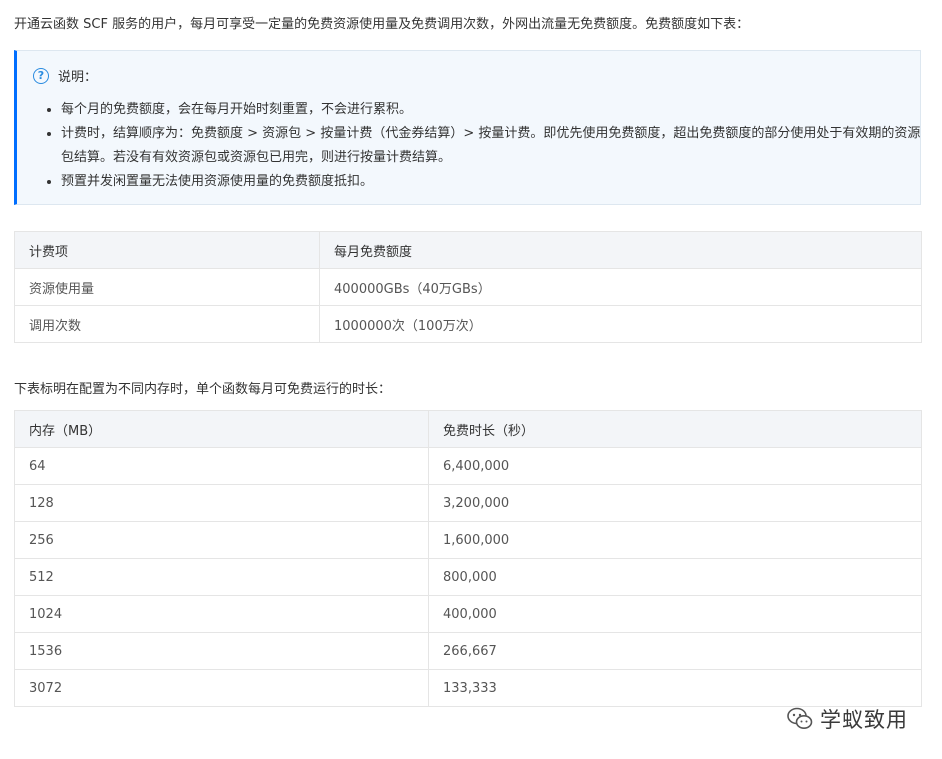  I want to click on table-cell: 1024, so click(221, 614).